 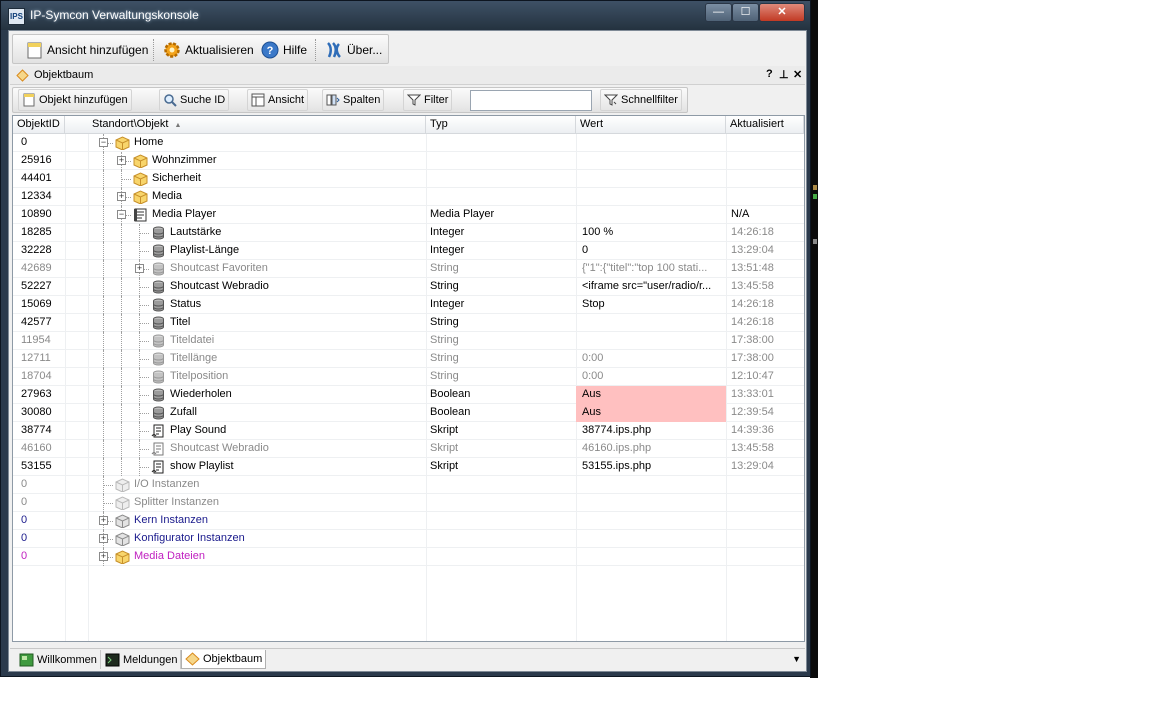 What do you see at coordinates (278, 100) in the screenshot?
I see `view-button: Ansicht` at bounding box center [278, 100].